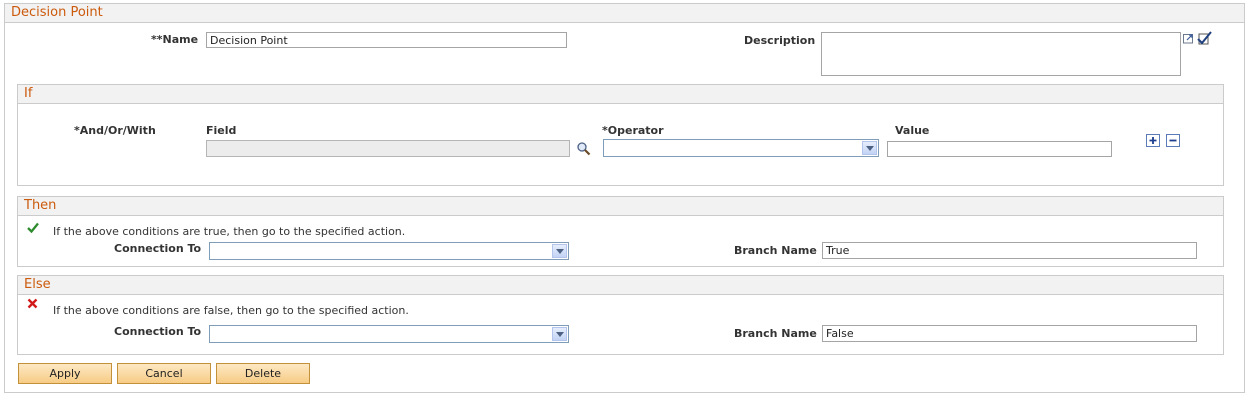  What do you see at coordinates (999, 149) in the screenshot?
I see `value-input` at bounding box center [999, 149].